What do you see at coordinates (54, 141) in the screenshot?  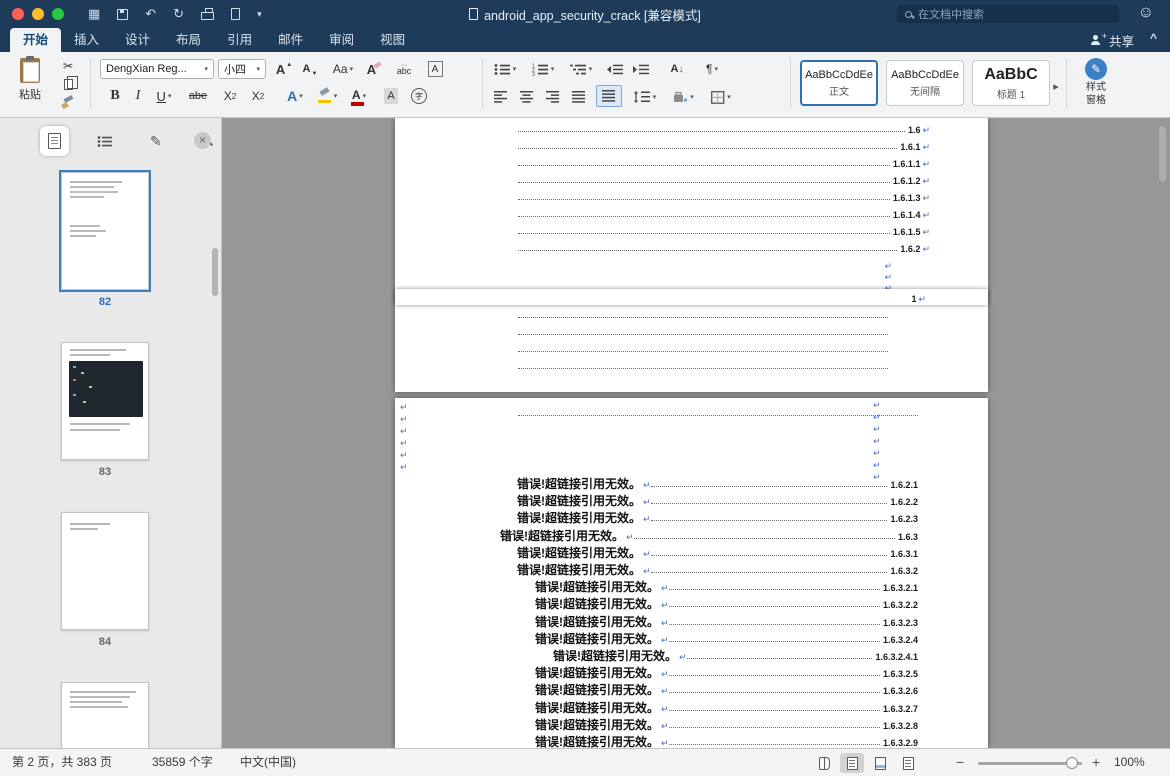 I see `thumbnails-tab` at bounding box center [54, 141].